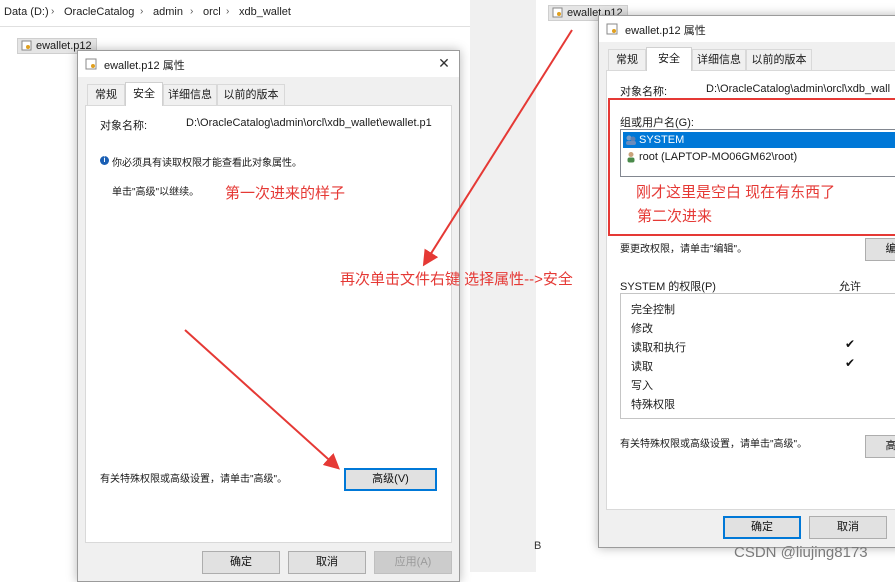 This screenshot has height=582, width=895. Describe the element at coordinates (497, 148) in the screenshot. I see `arrow-to-again` at that location.